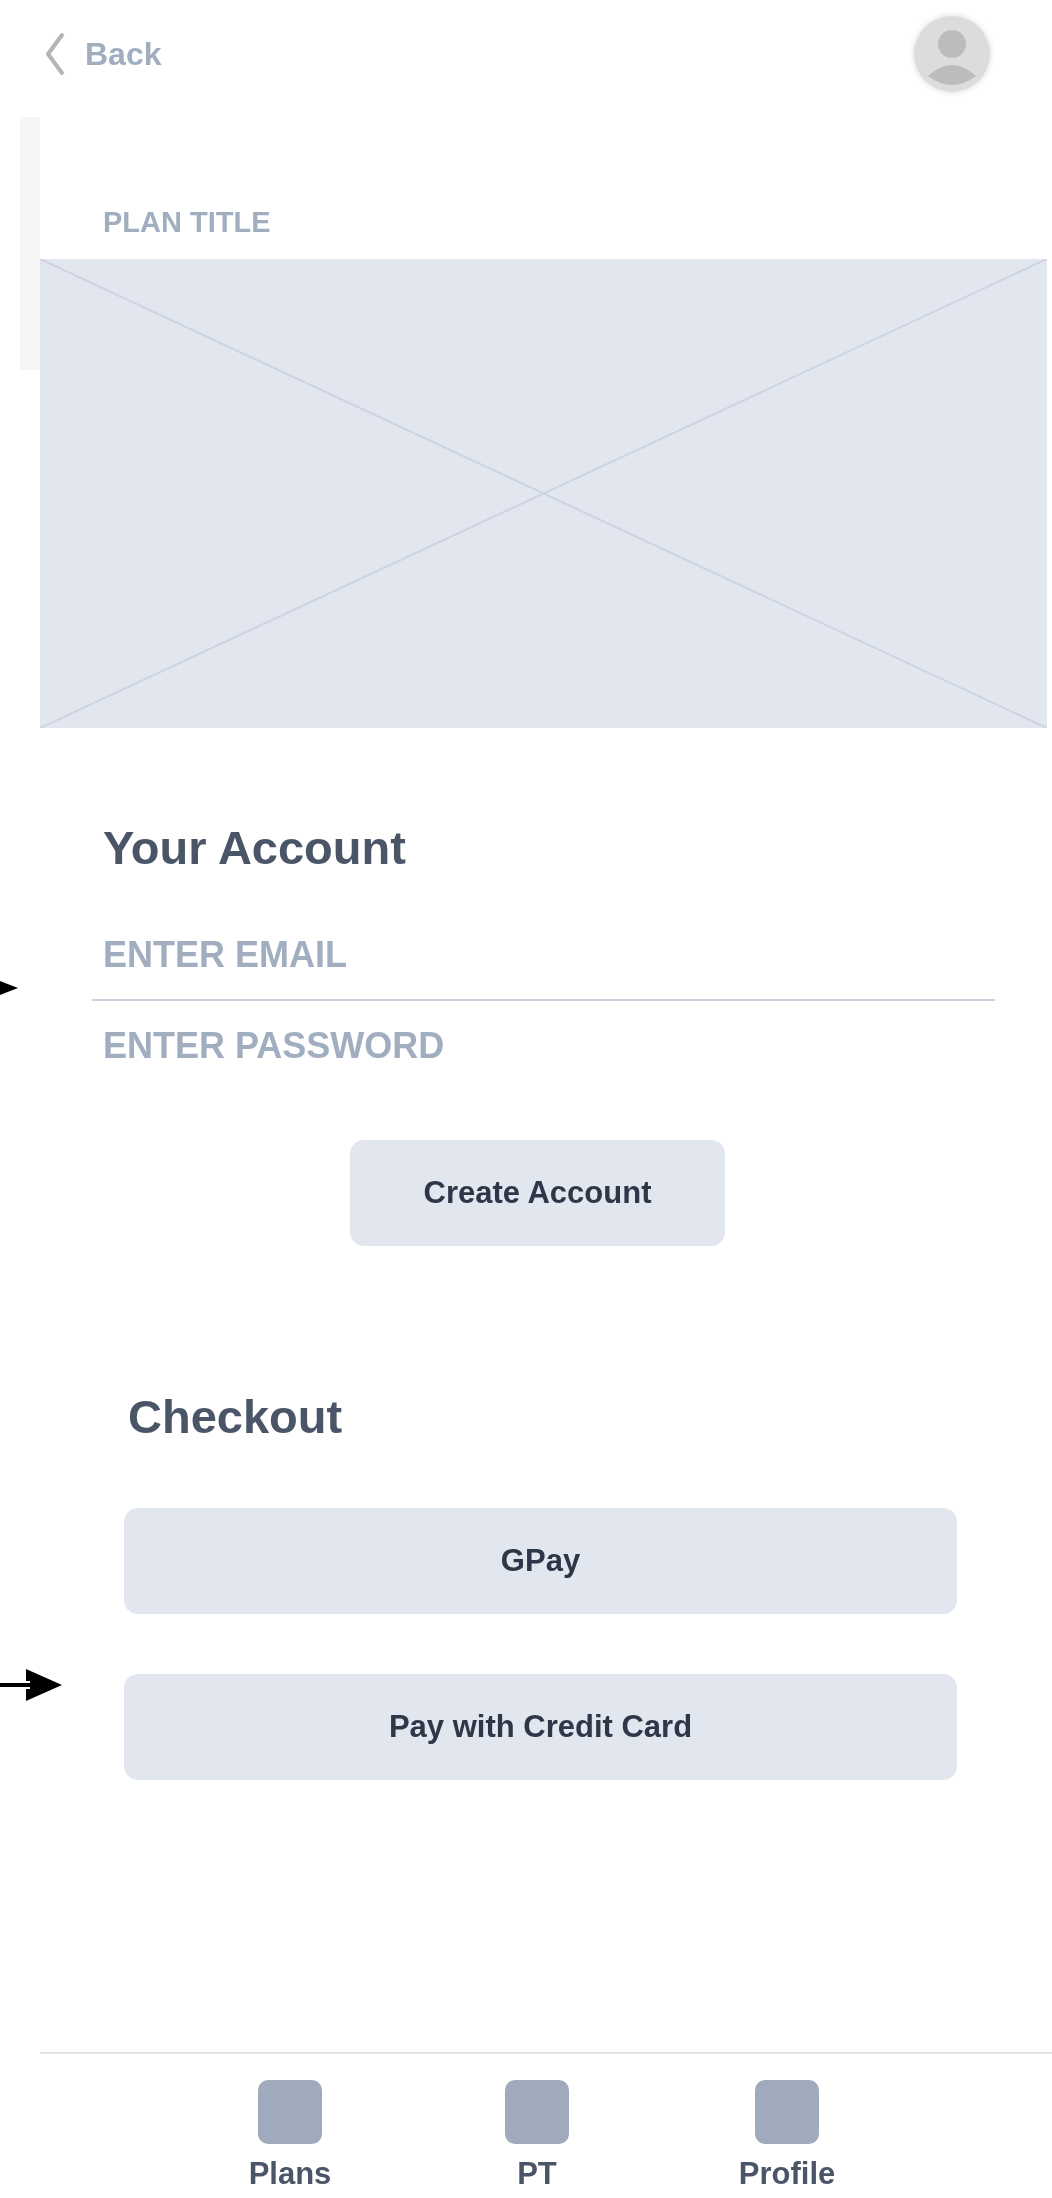 The image size is (1052, 2198). I want to click on tab-label: Plans, so click(290, 2174).